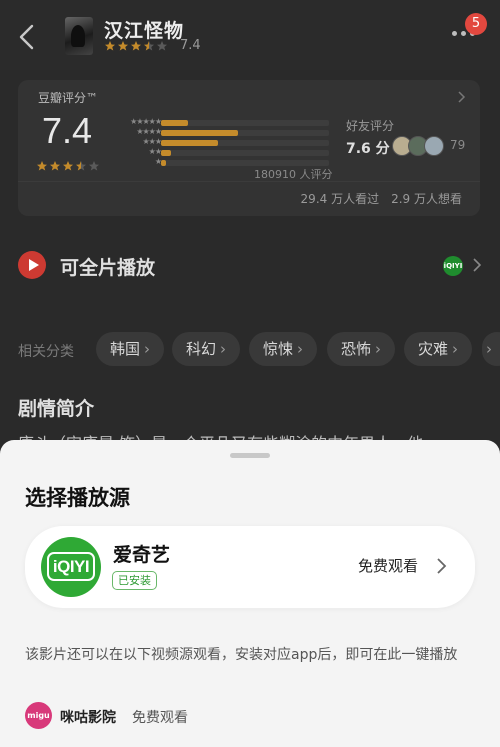 The width and height of the screenshot is (500, 747). I want to click on alt-source-name: 咪咕影院, so click(88, 718).